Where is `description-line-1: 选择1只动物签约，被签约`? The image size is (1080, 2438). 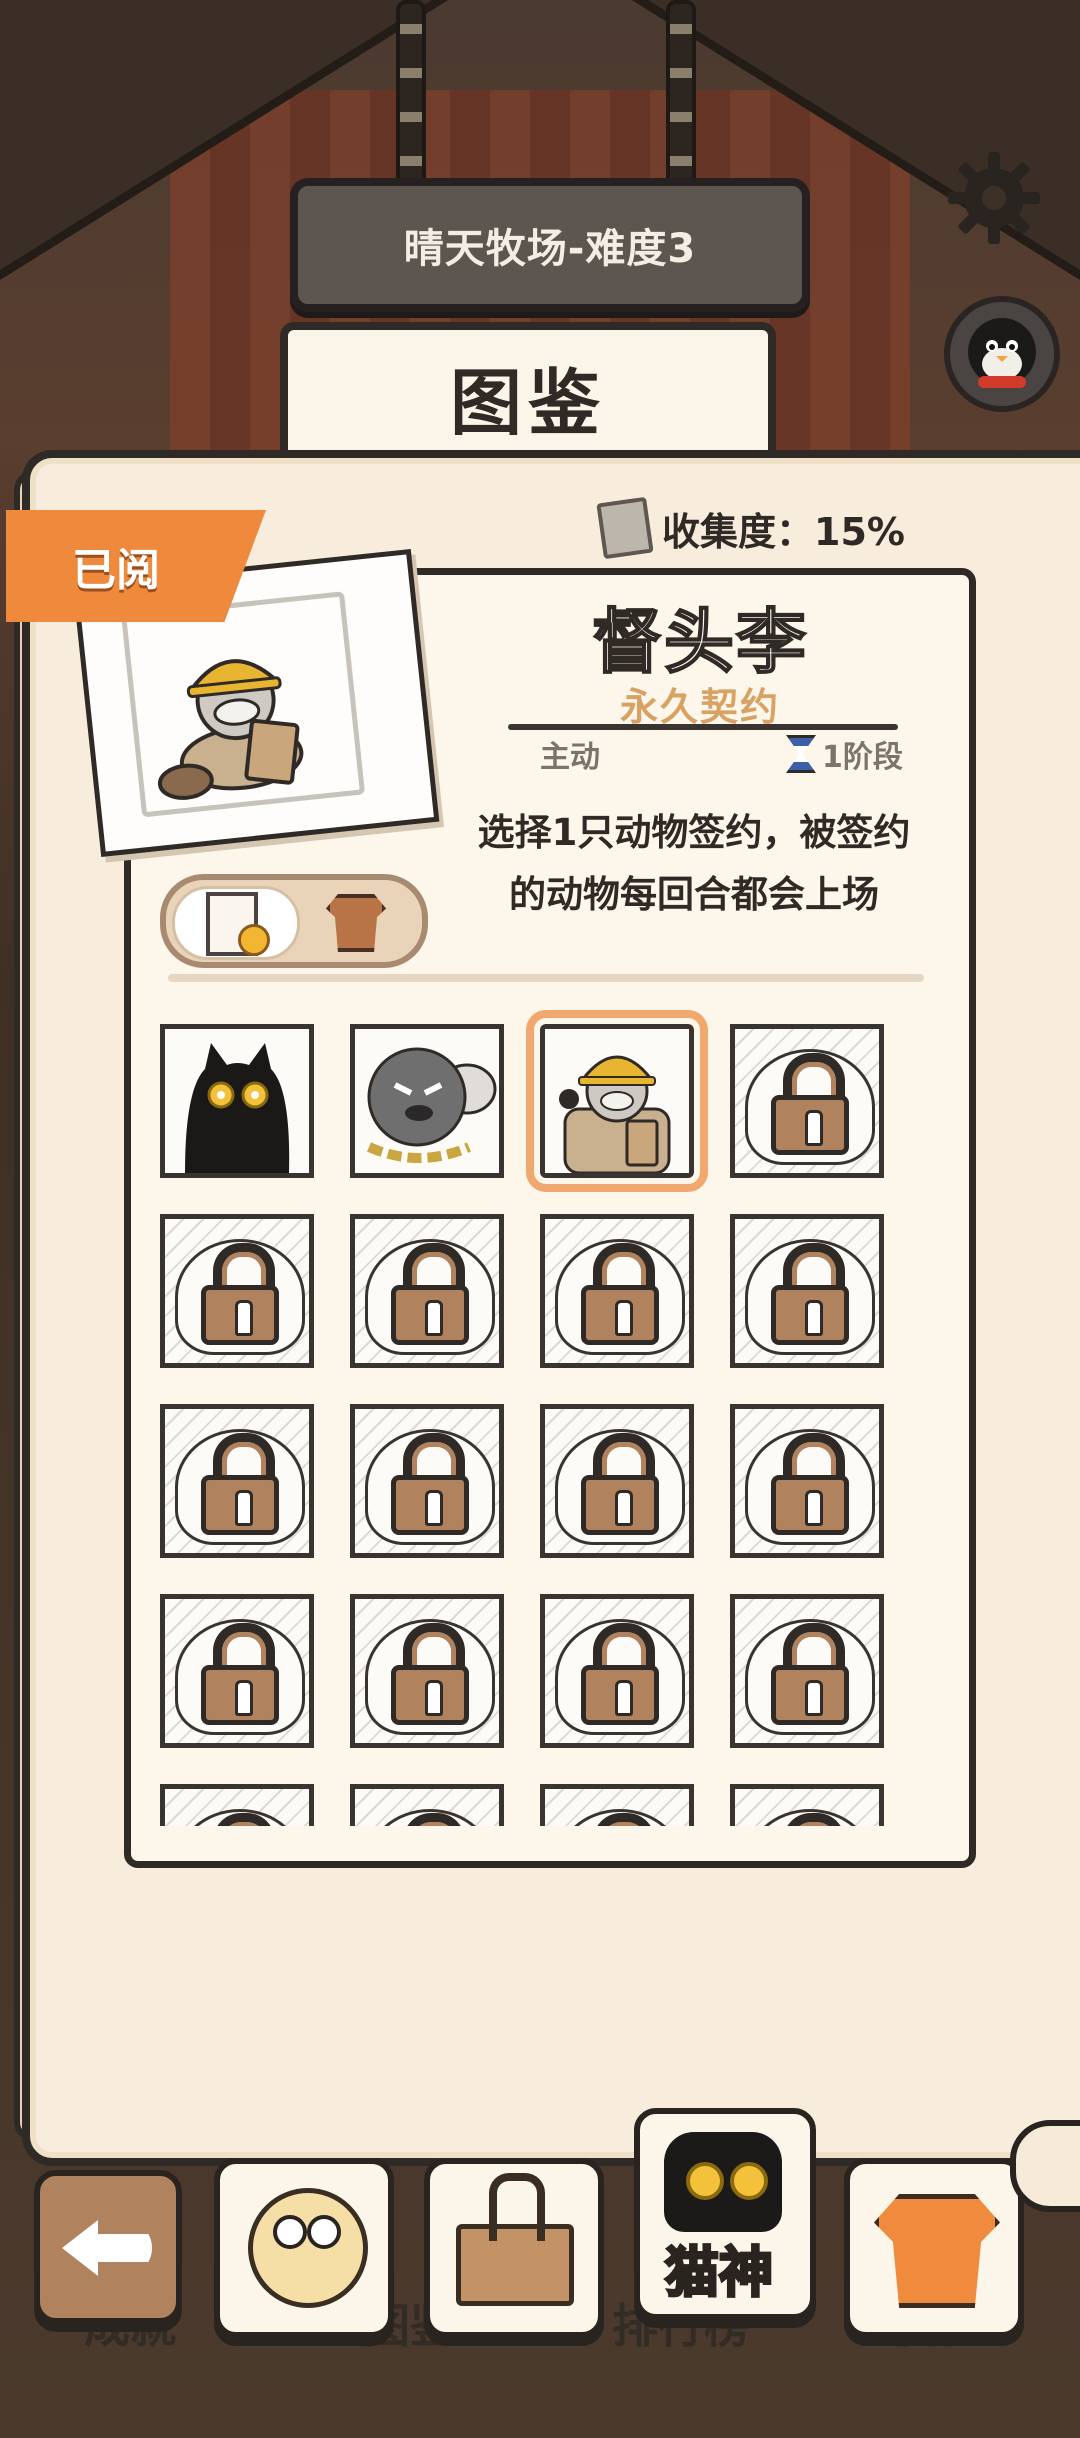
description-line-1: 选择1只动物签约，被签约 is located at coordinates (694, 832).